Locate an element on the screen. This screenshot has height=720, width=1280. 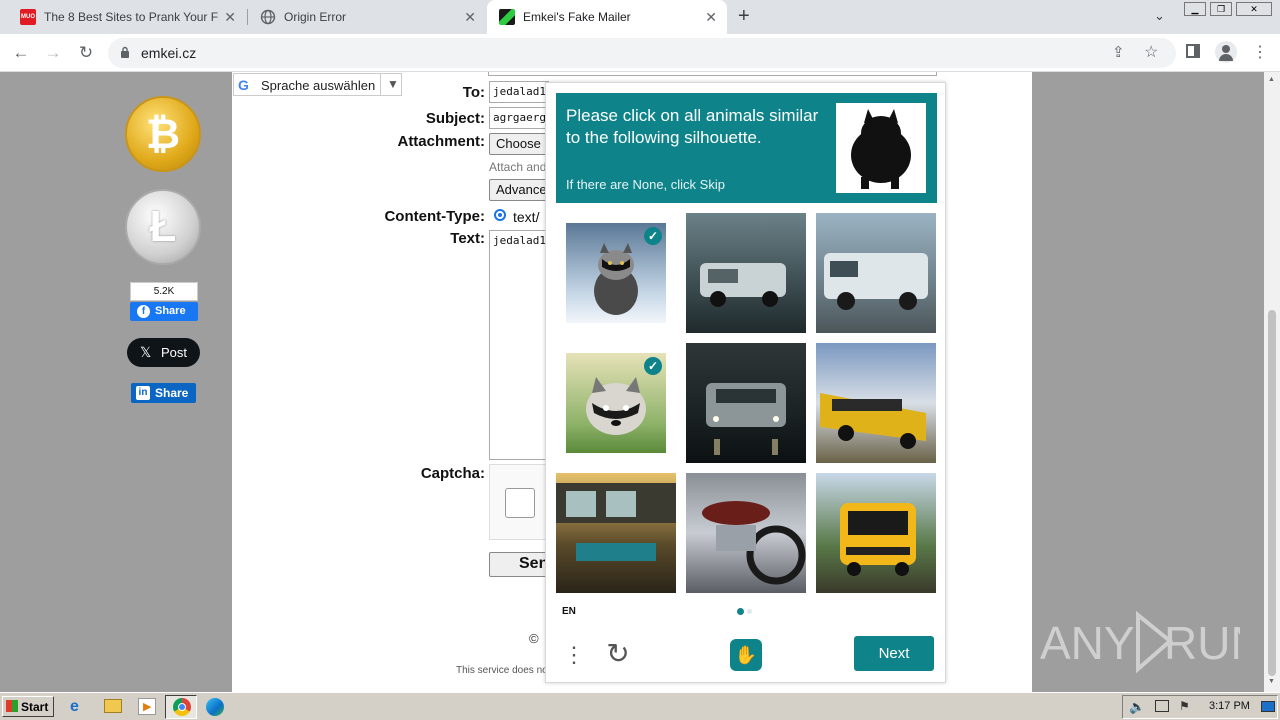
refresh-challenge-icon: ↻ is located at coordinates (618, 655).